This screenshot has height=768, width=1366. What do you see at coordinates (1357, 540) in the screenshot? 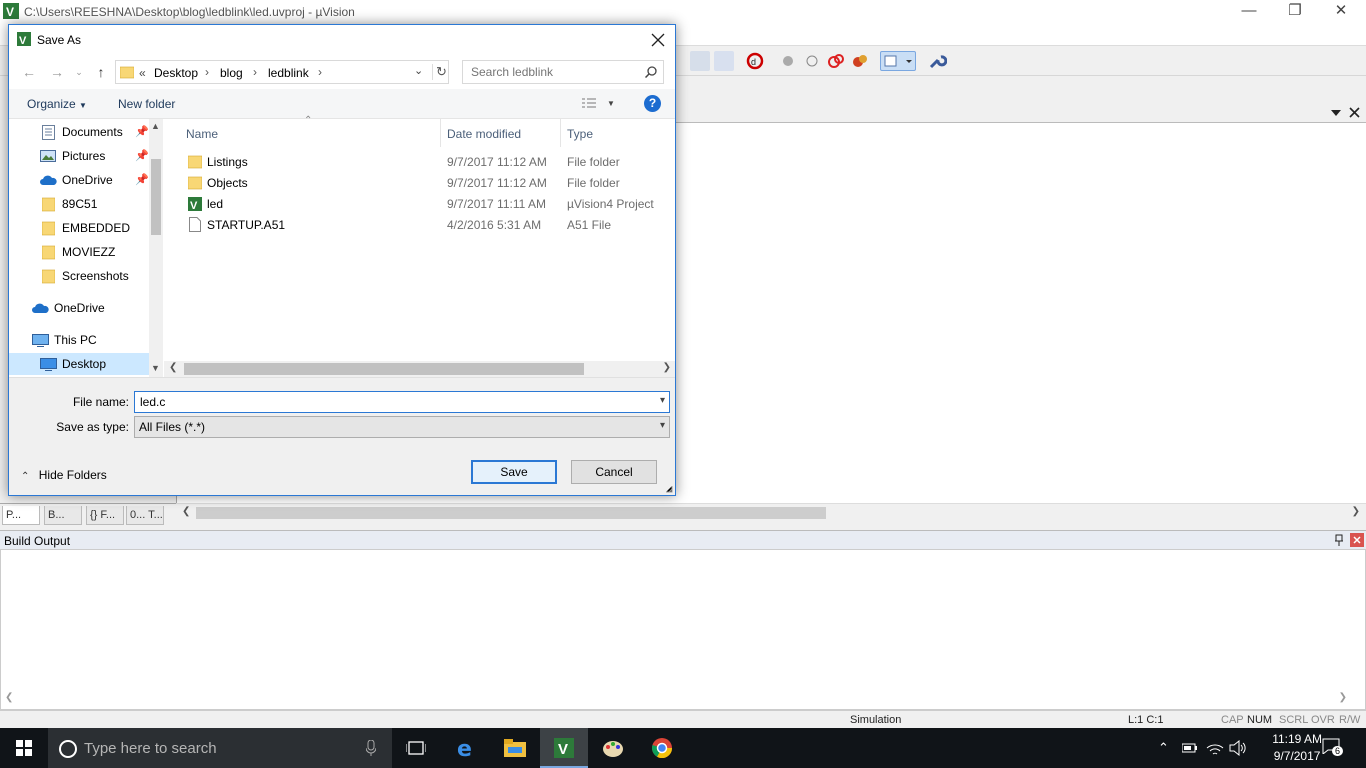
I see `close-panel-button` at bounding box center [1357, 540].